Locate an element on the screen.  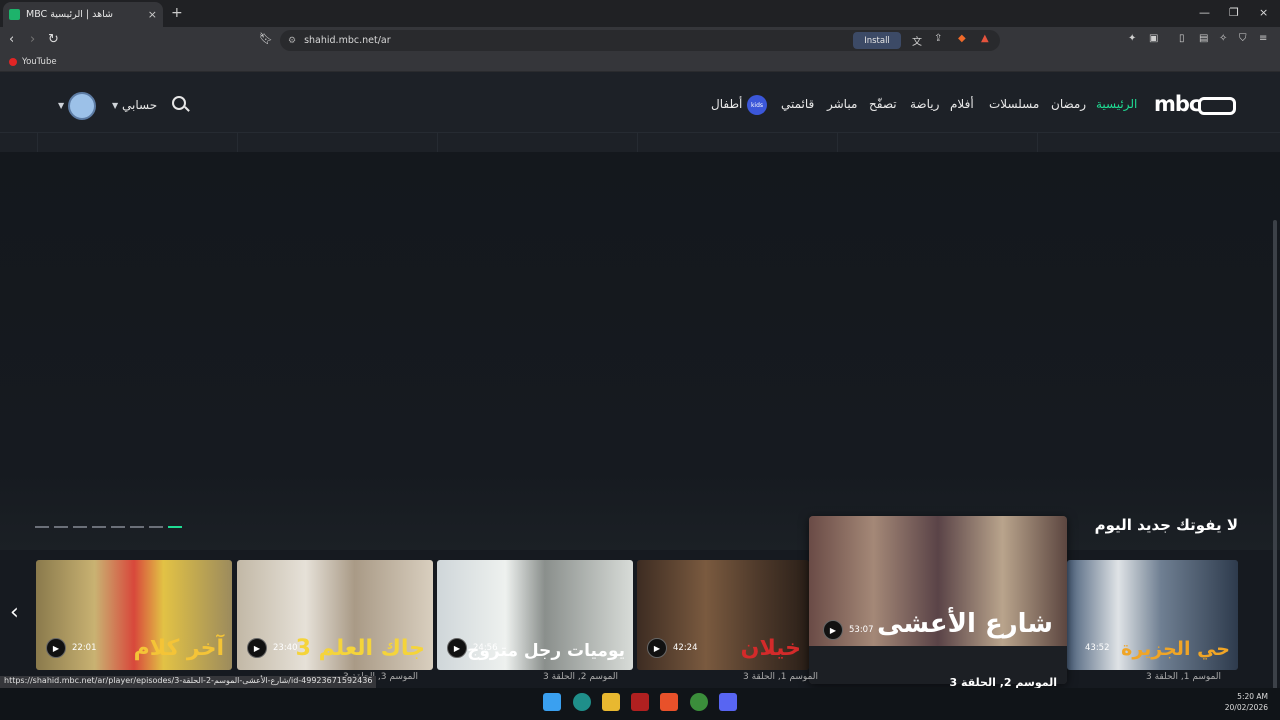
browser-tab: MBC شاهد | الرئيسية × is located at coordinates (83, 14).